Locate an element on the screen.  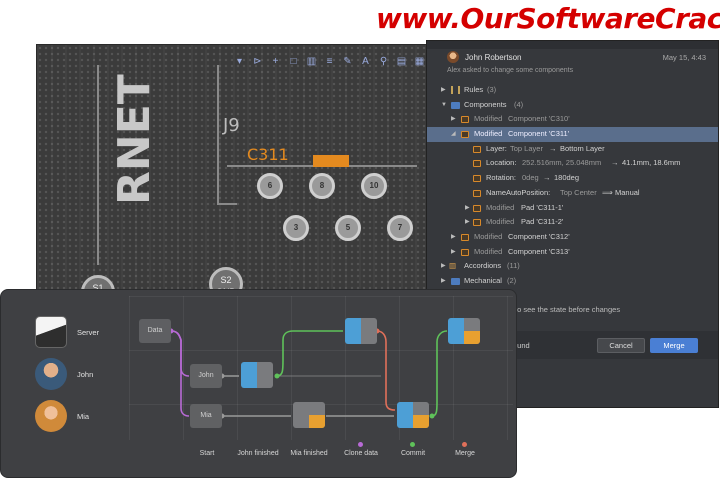
change-description: Alex asked to change some components is located at coordinates (510, 70).